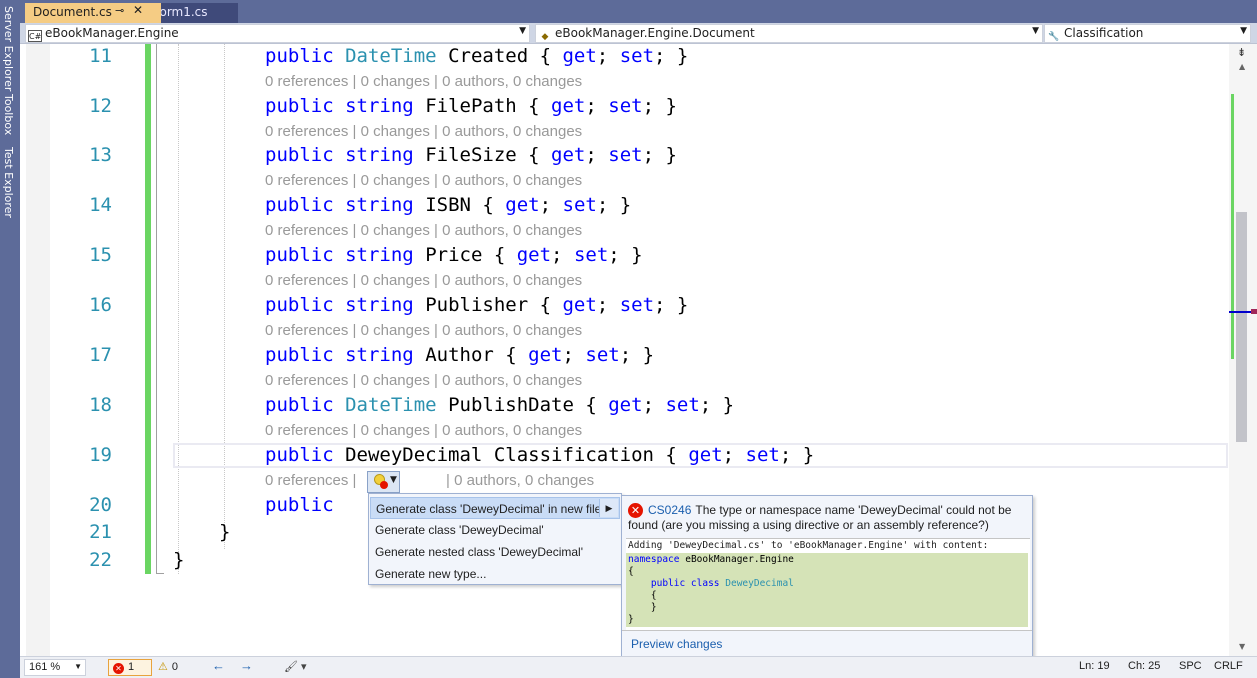  I want to click on type-dropdown: ◆ eBookManager.Engine.Document ▼, so click(789, 33).